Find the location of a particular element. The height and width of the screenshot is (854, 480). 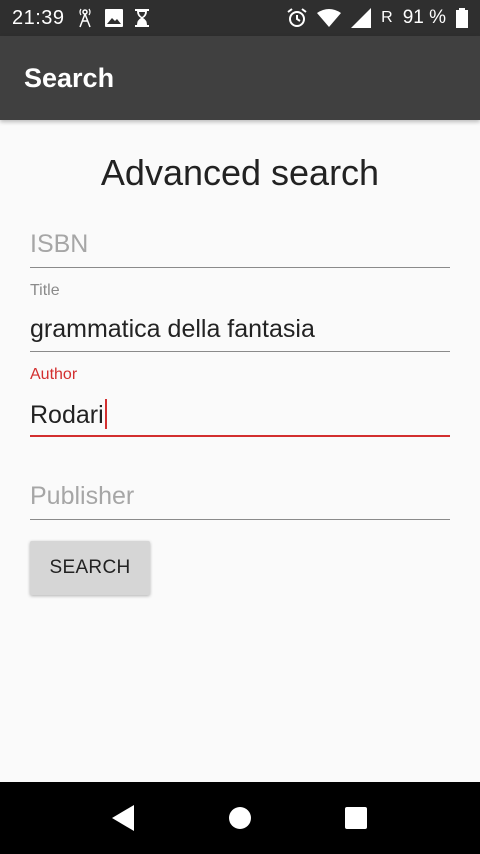

home-icon is located at coordinates (240, 818).